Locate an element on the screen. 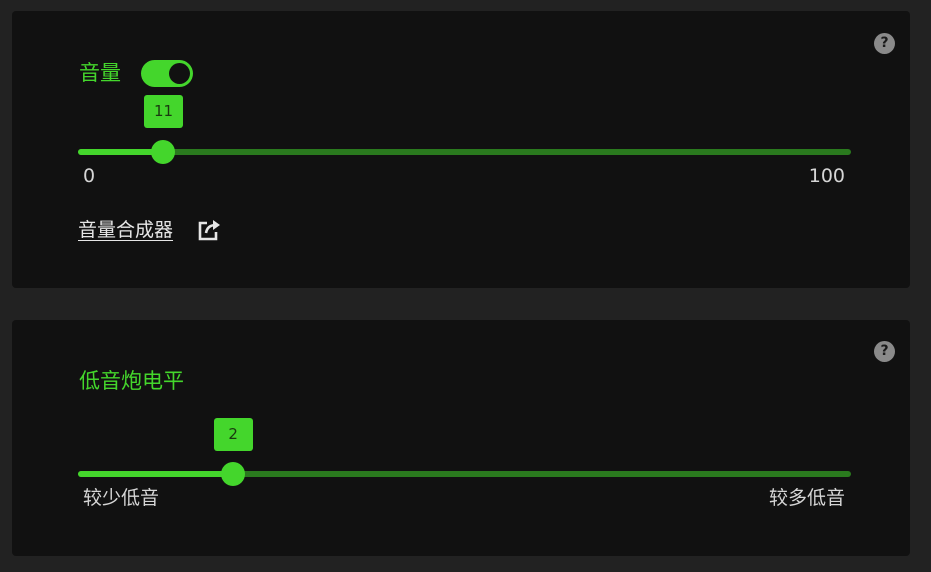 The height and width of the screenshot is (572, 931). volume-slider is located at coordinates (464, 152).